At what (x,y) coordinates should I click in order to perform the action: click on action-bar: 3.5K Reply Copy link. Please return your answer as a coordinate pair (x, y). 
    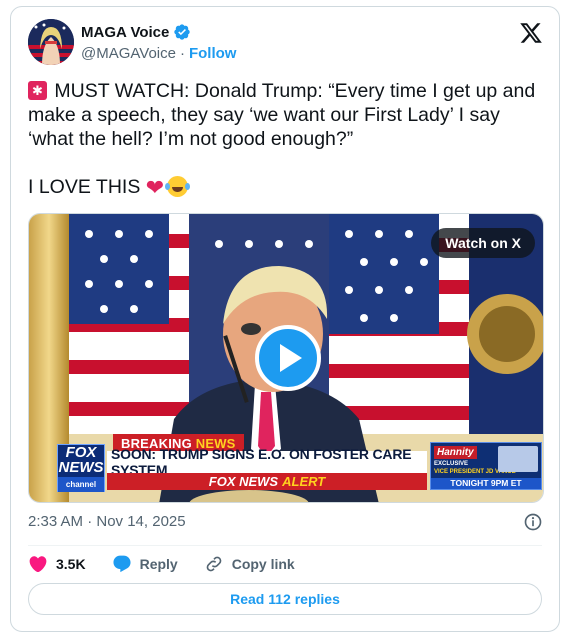
    Looking at the image, I should click on (174, 564).